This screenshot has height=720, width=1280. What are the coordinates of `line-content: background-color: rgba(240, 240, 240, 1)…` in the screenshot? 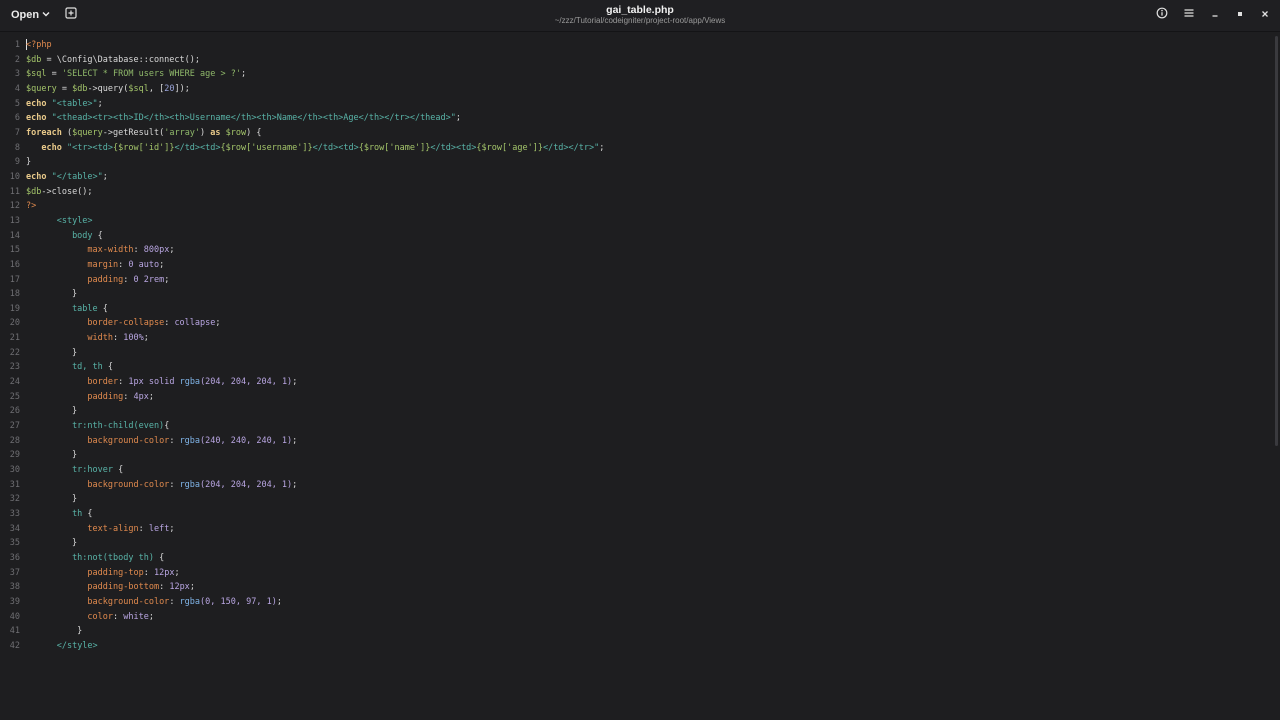 It's located at (161, 441).